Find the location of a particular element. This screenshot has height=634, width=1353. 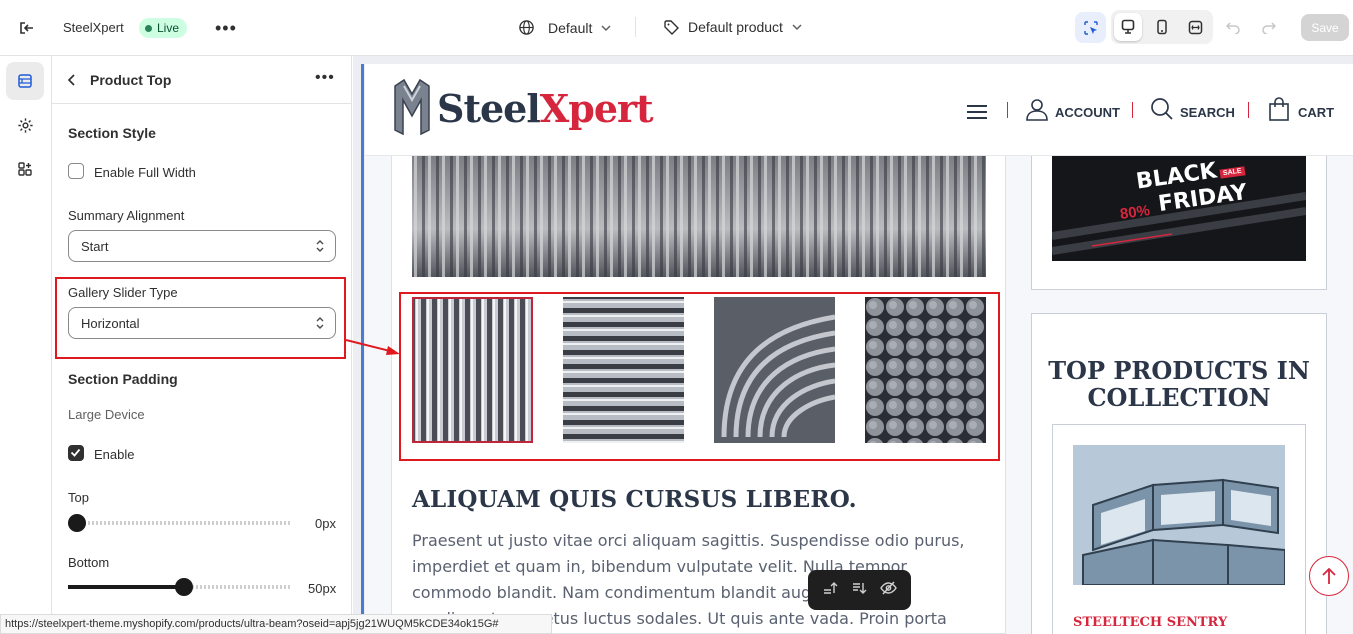

summary-alignment-label: Summary Alignment is located at coordinates (126, 215).